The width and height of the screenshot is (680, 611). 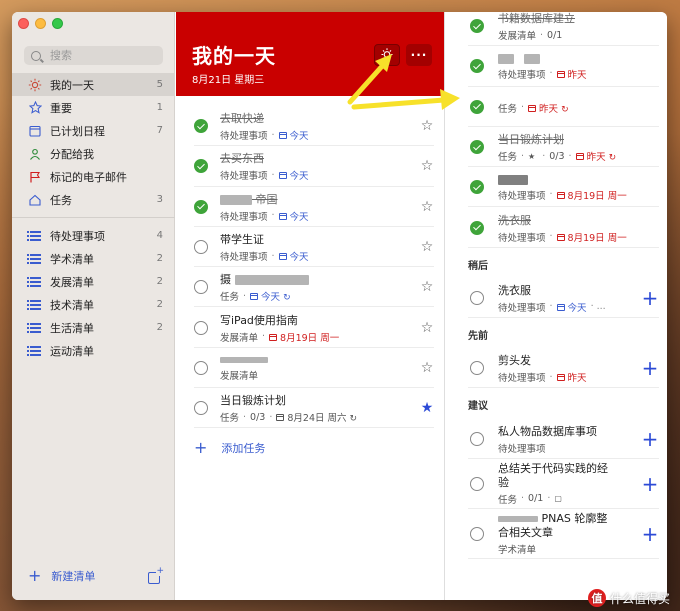 What do you see at coordinates (40, 23) in the screenshot?
I see `minimize-window-button` at bounding box center [40, 23].